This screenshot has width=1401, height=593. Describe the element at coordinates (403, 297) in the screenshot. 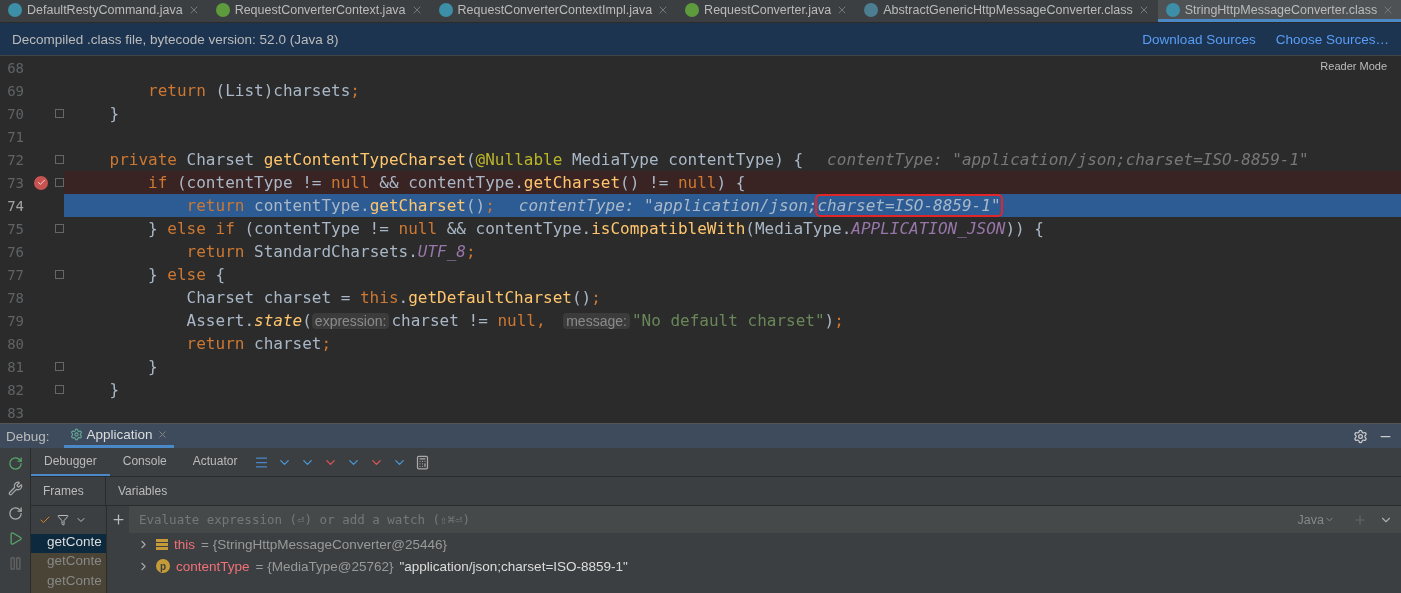

I see `code-token: .` at that location.